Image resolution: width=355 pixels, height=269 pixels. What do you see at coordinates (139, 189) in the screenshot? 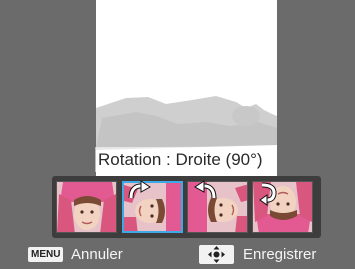
I see `rotate-right-arrow-icon` at bounding box center [139, 189].